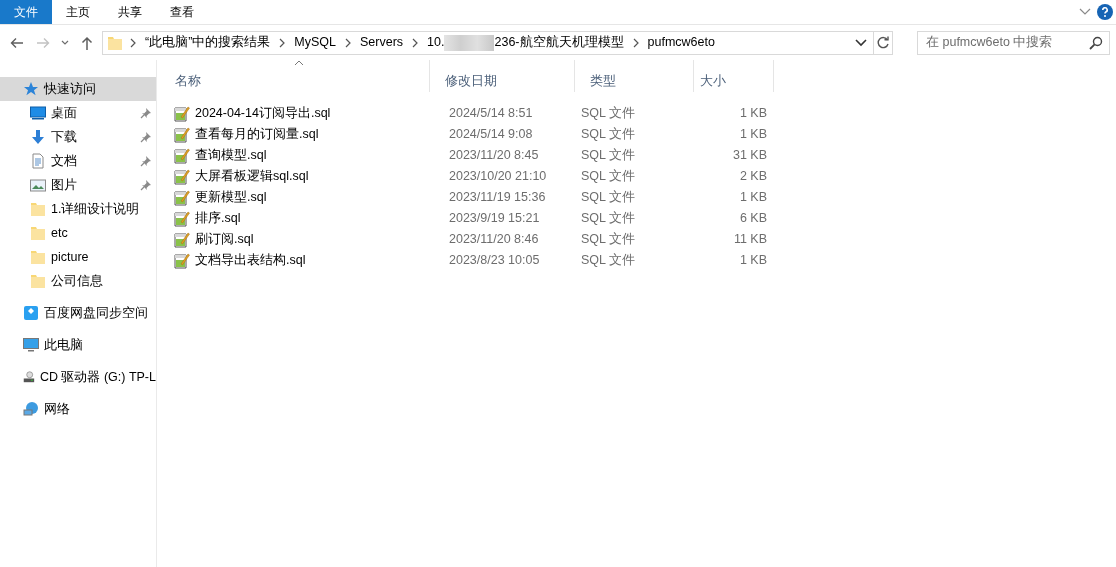 The width and height of the screenshot is (1116, 567). I want to click on refresh-icon, so click(883, 42).